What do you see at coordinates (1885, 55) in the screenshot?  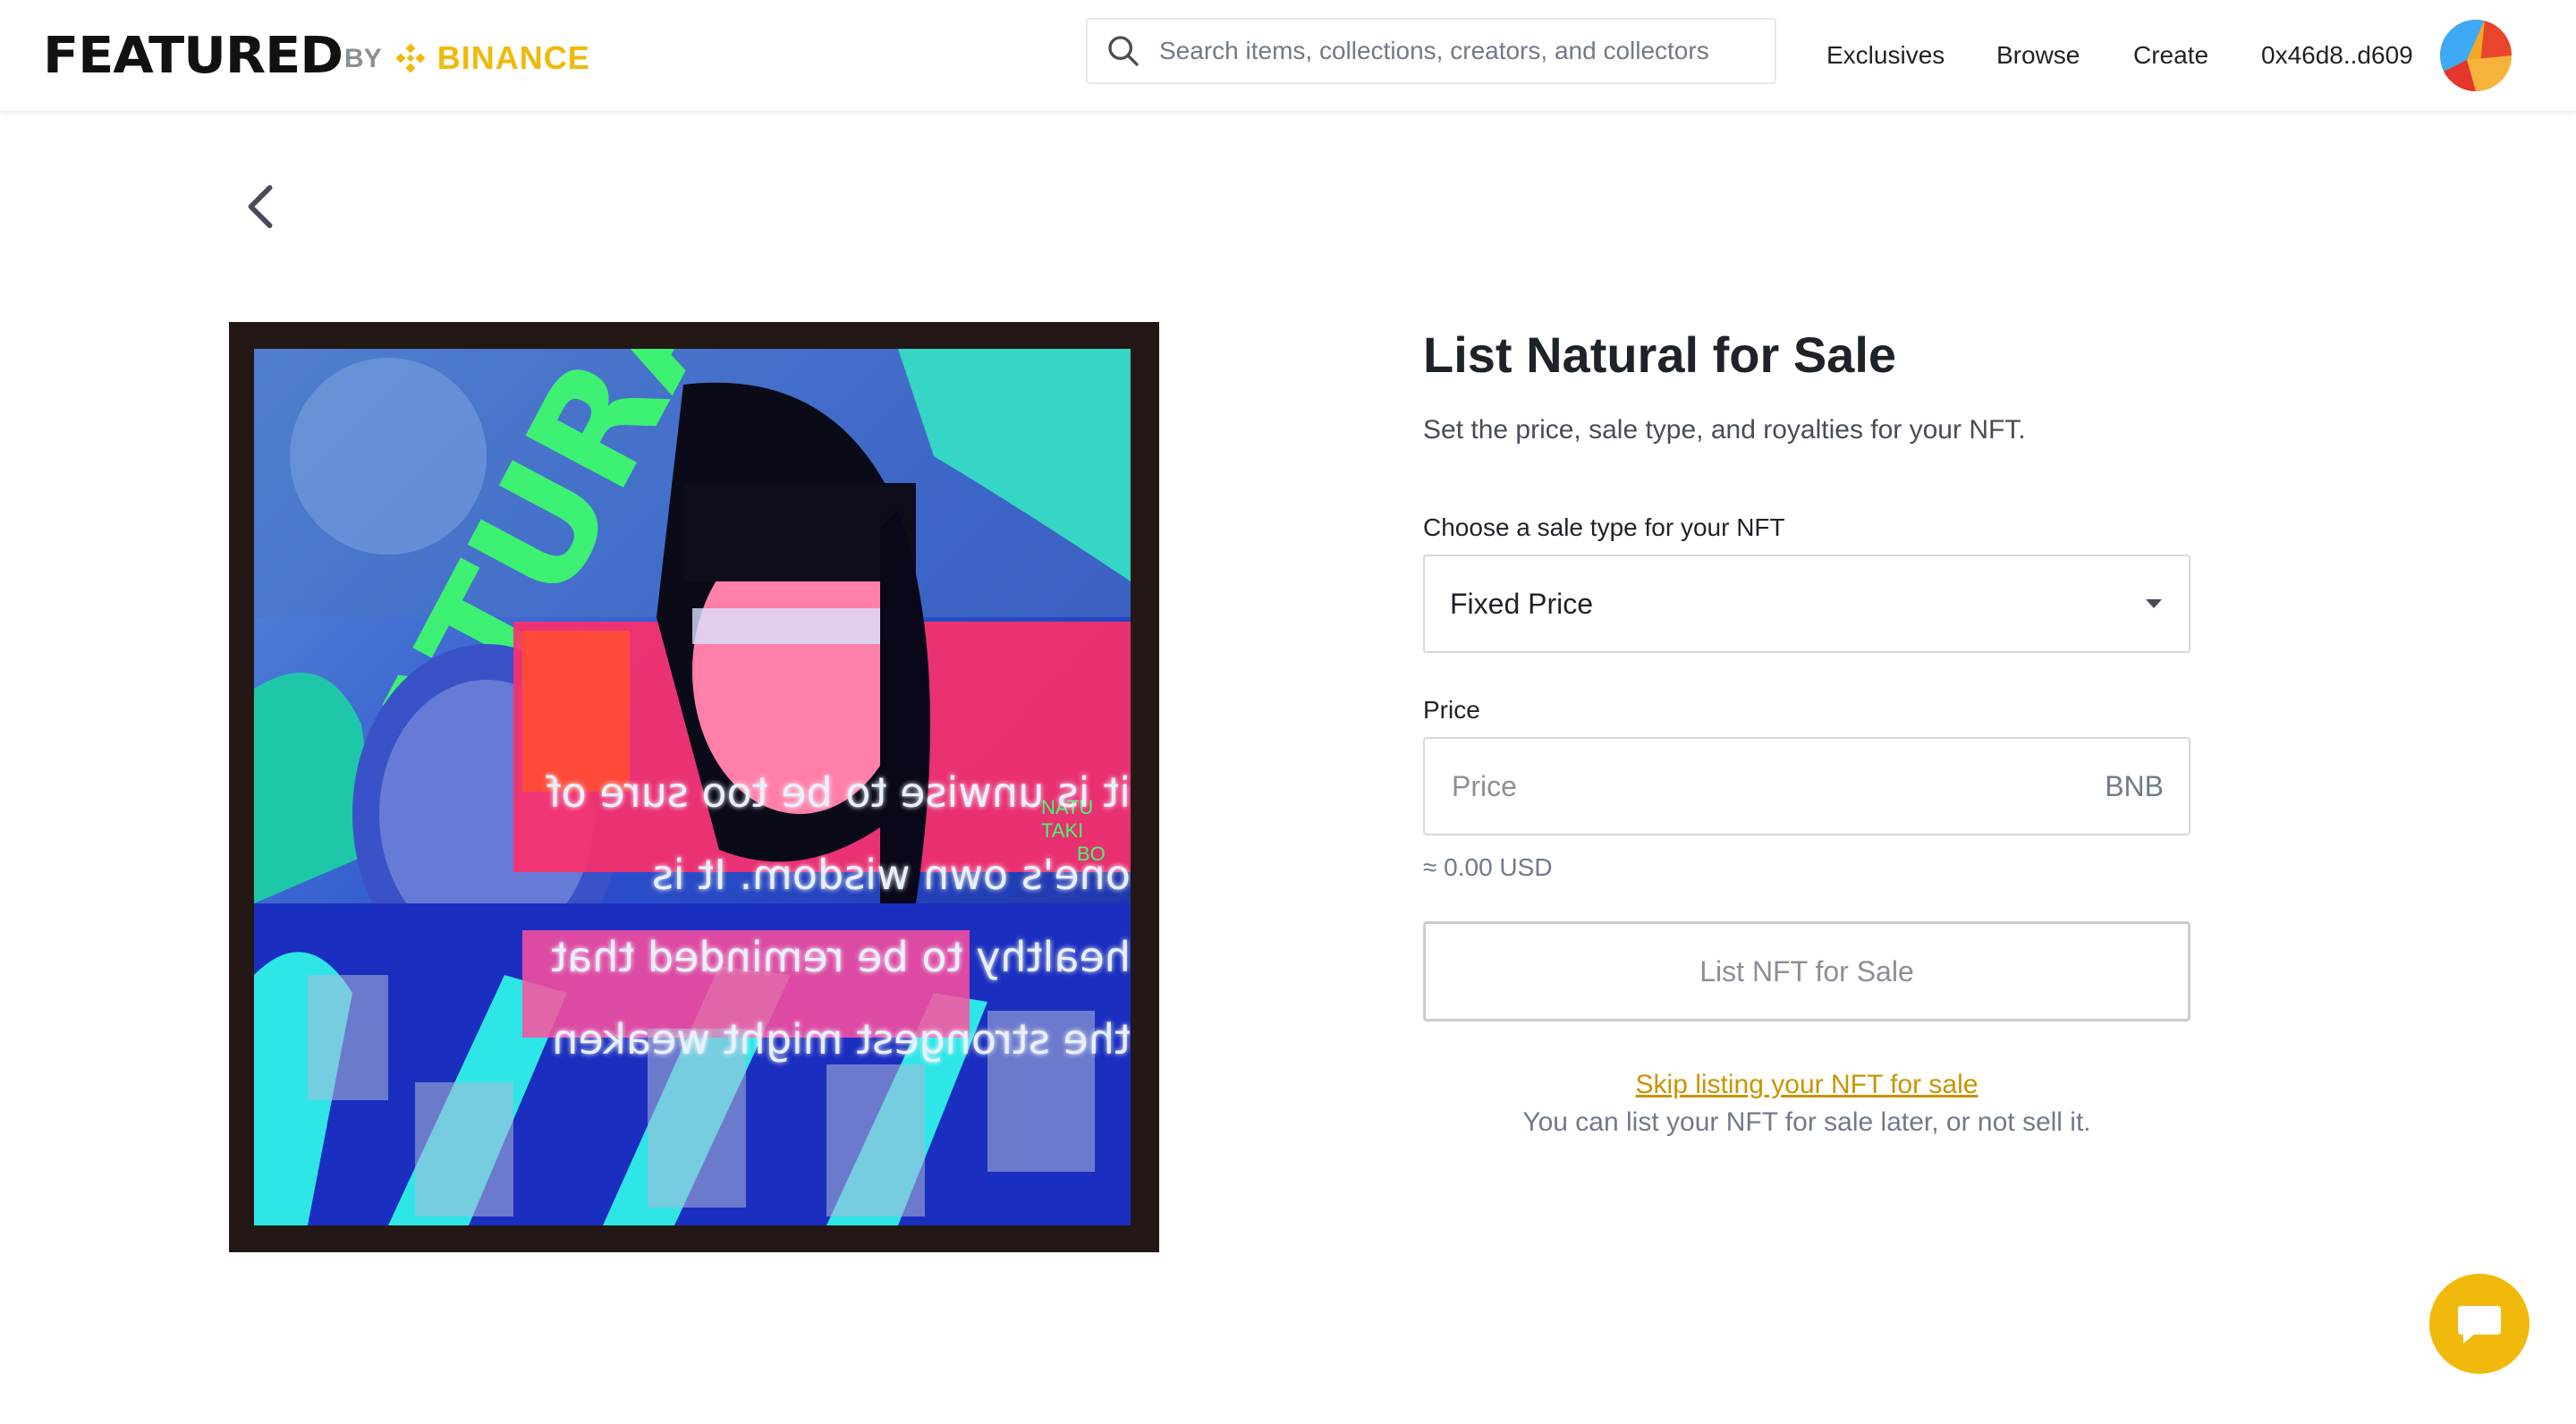 I see `nav-exclusives: Exclusives` at bounding box center [1885, 55].